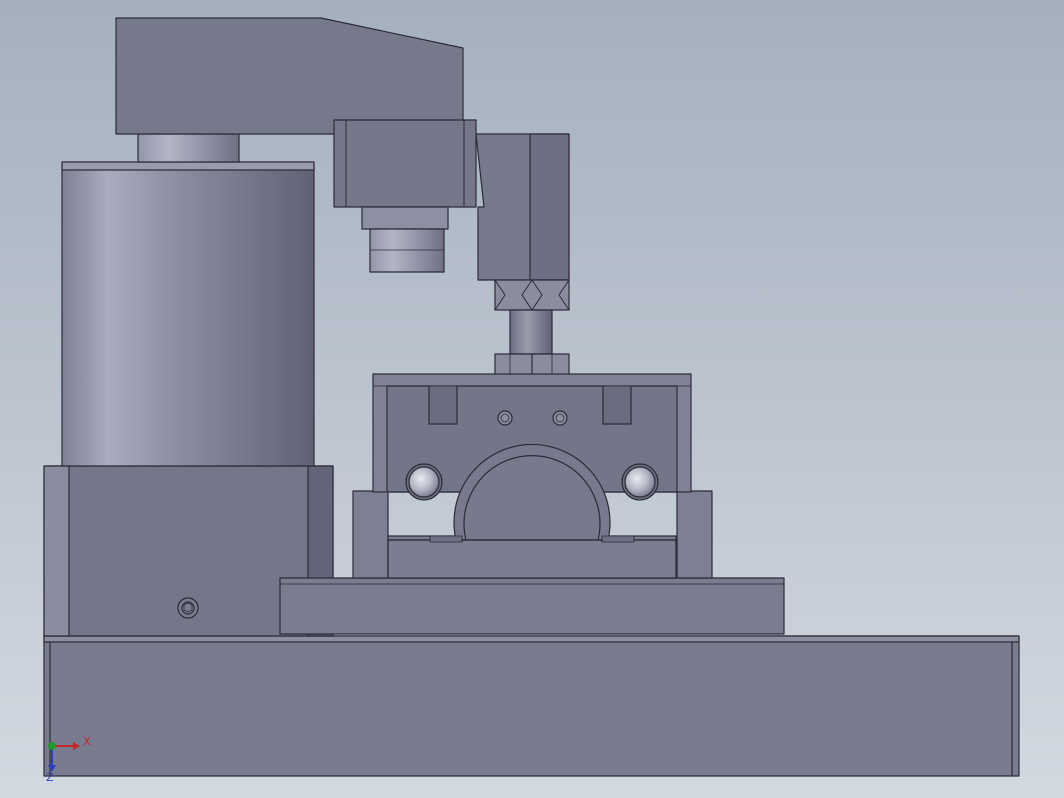 The width and height of the screenshot is (1064, 798). I want to click on axis-z-label: Z, so click(50, 777).